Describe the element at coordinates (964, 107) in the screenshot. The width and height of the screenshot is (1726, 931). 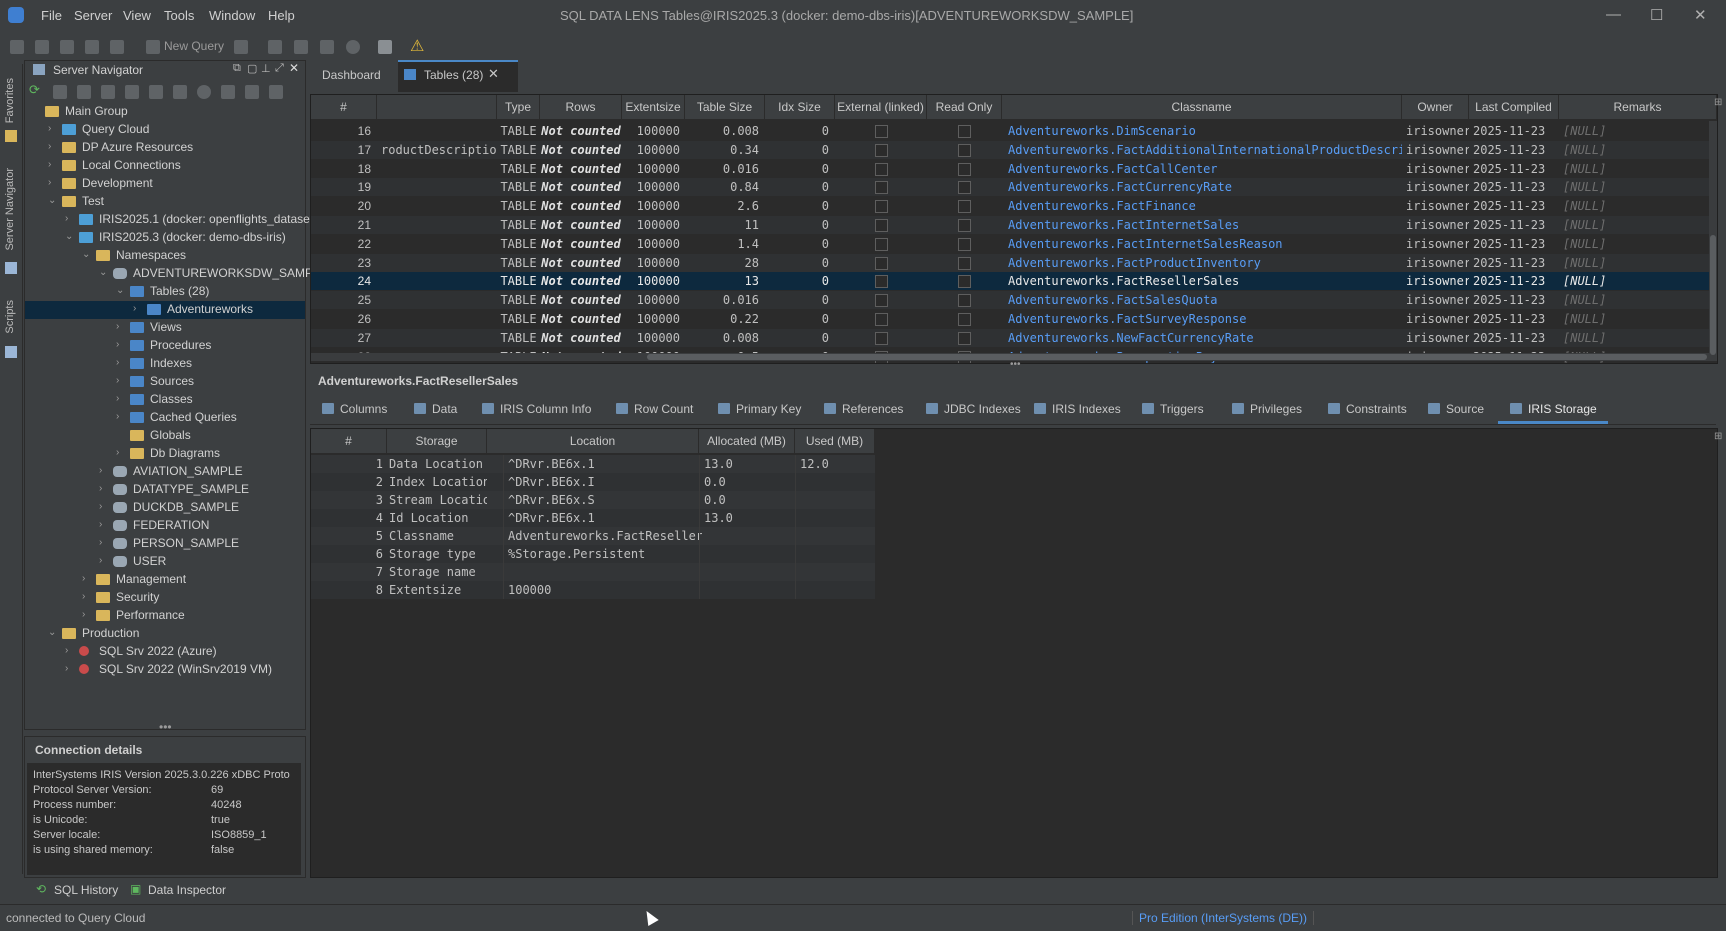
I see `column-header: Read Only` at that location.